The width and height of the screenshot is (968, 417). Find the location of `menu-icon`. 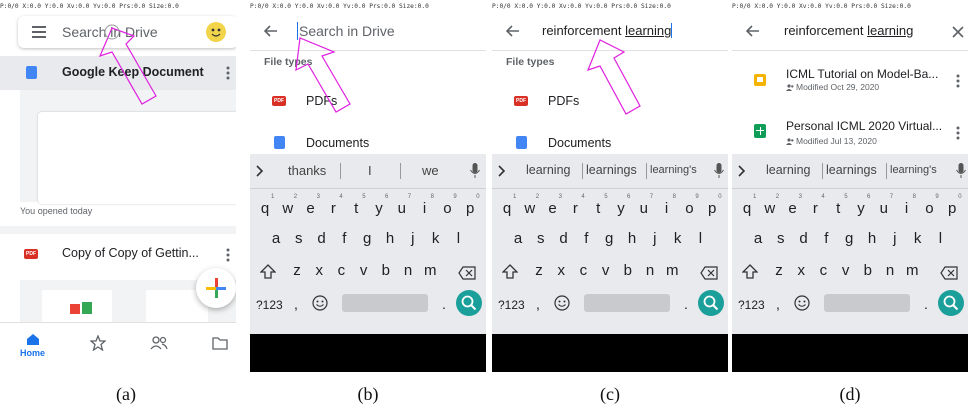

menu-icon is located at coordinates (39, 32).